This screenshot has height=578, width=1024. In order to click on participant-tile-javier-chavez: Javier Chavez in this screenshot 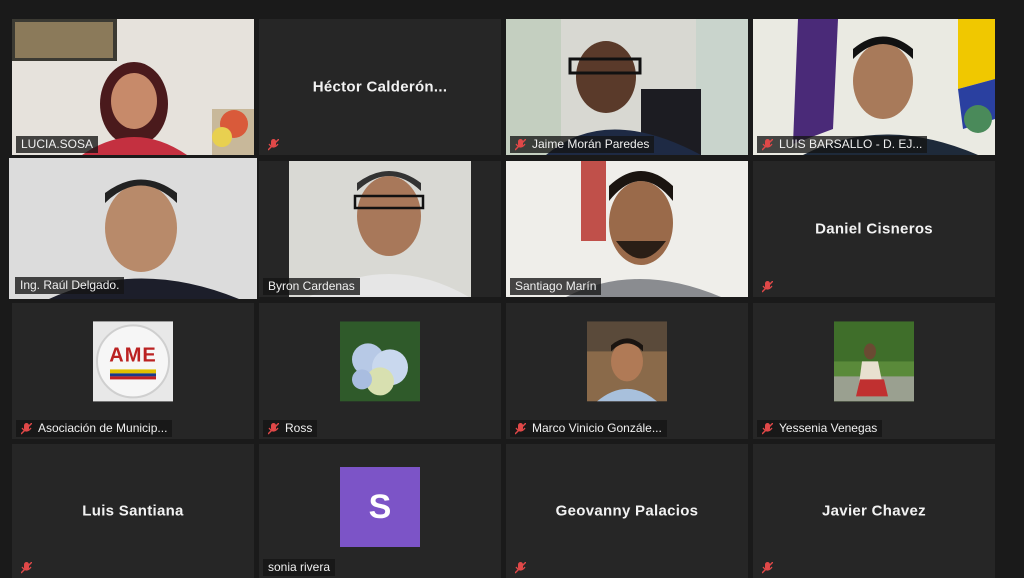, I will do `click(874, 511)`.